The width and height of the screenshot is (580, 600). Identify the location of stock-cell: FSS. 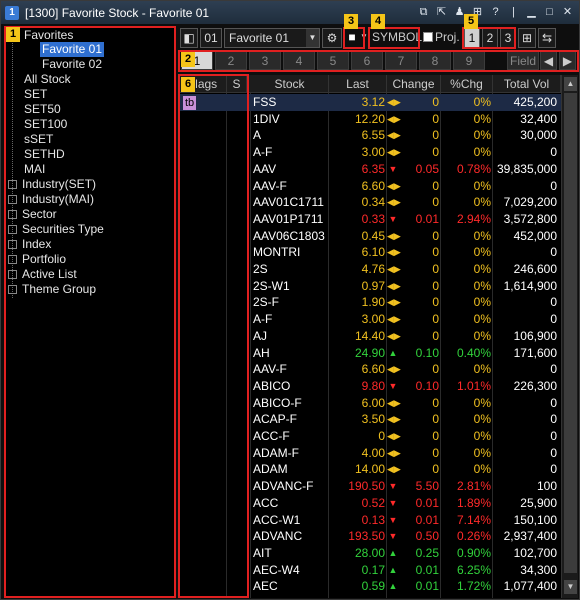
(290, 102).